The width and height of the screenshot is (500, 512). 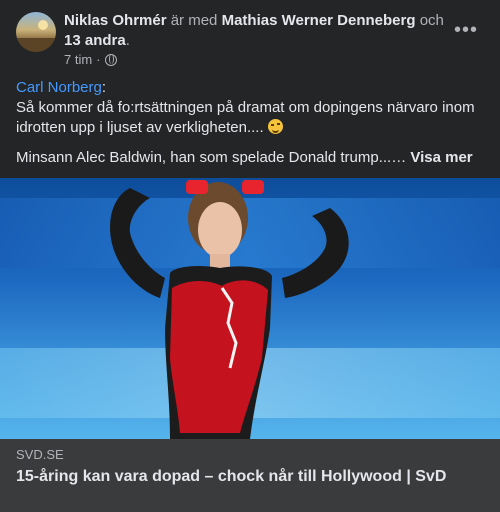 What do you see at coordinates (40, 454) in the screenshot?
I see `link-domain: SVD.SE` at bounding box center [40, 454].